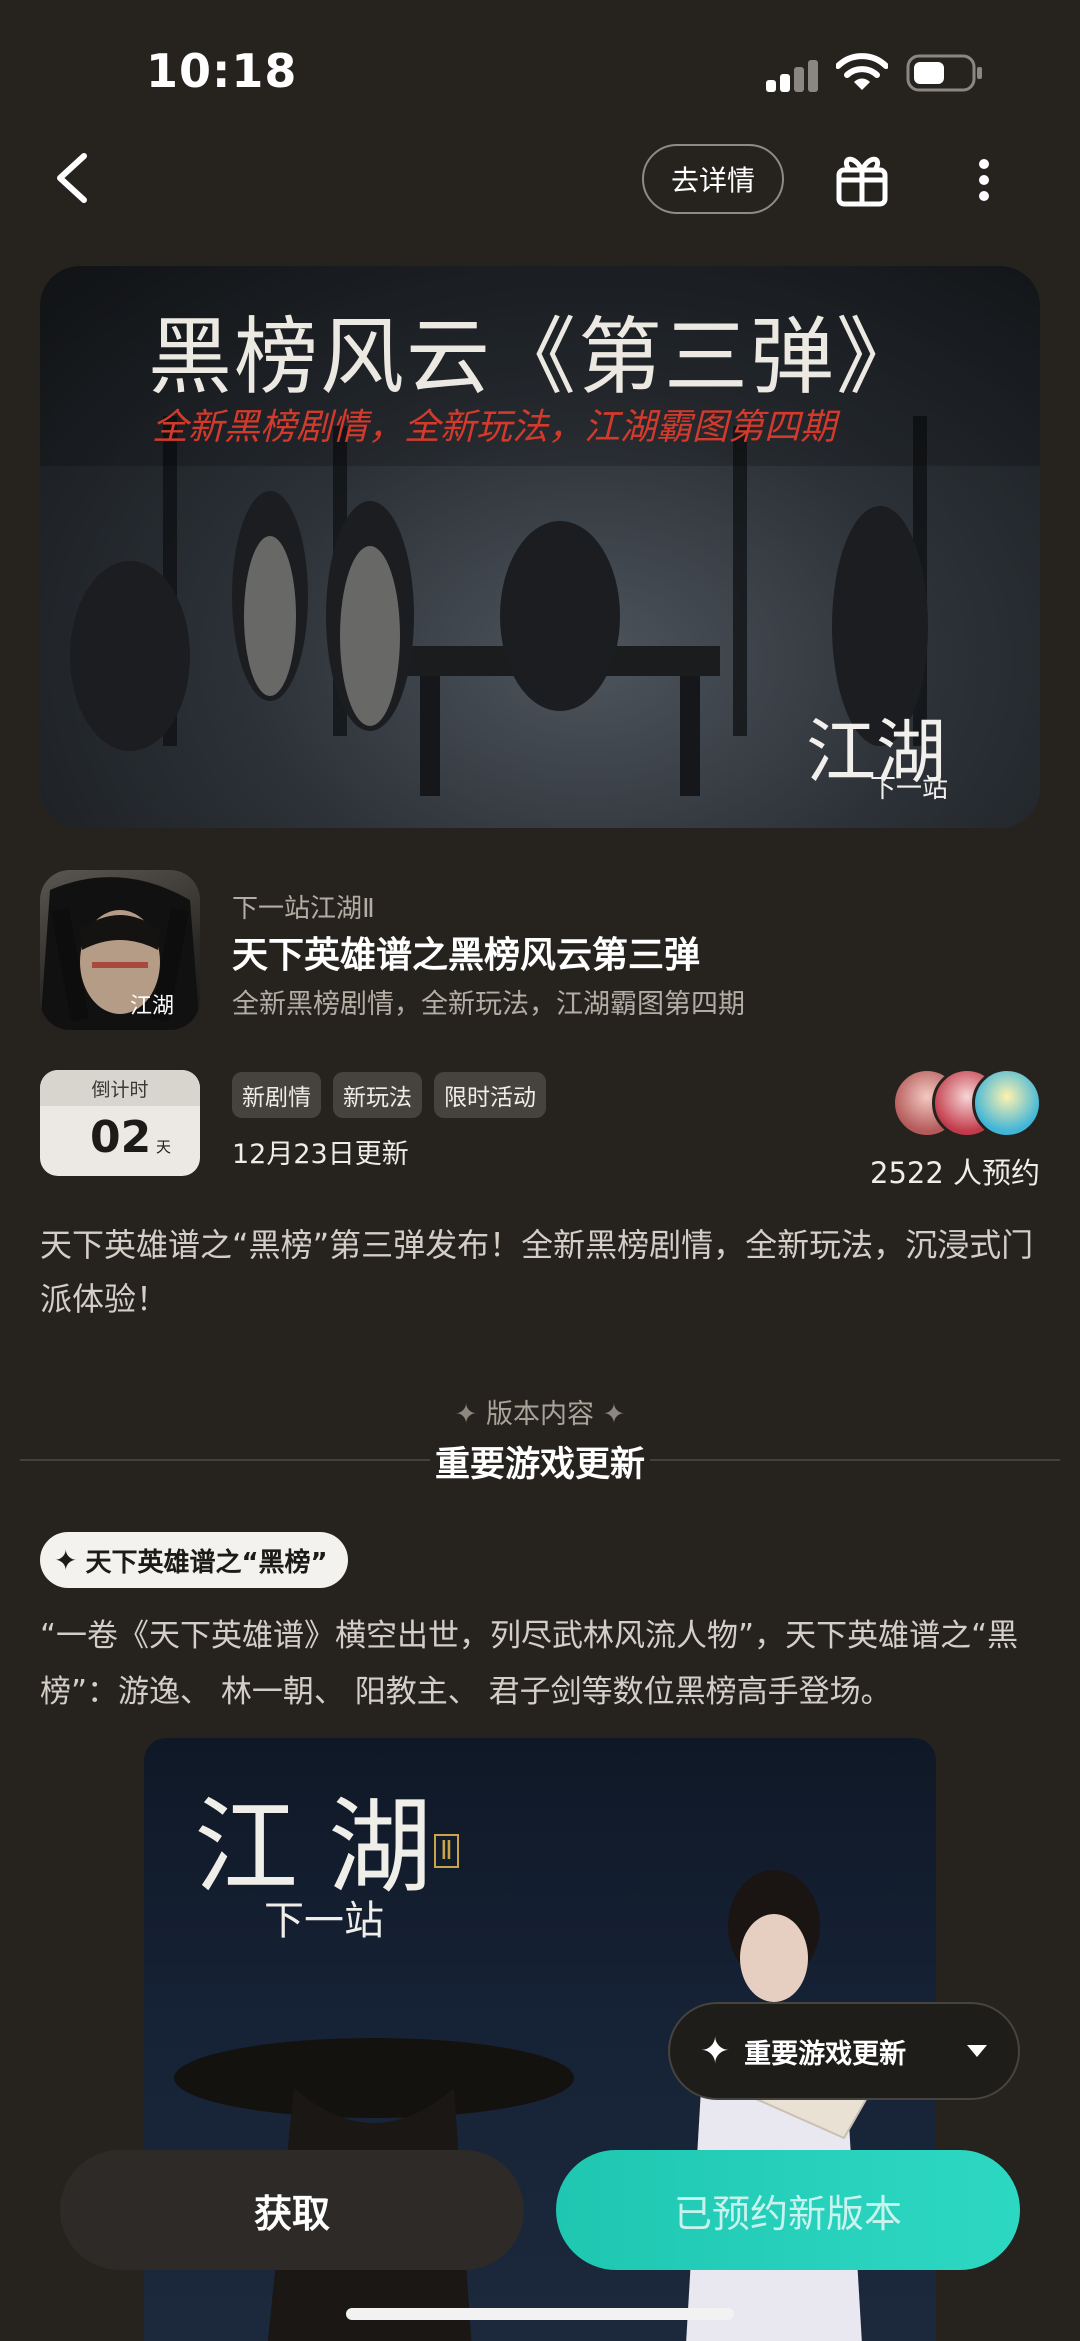  What do you see at coordinates (120, 1088) in the screenshot?
I see `countdown-label: 倒计时` at bounding box center [120, 1088].